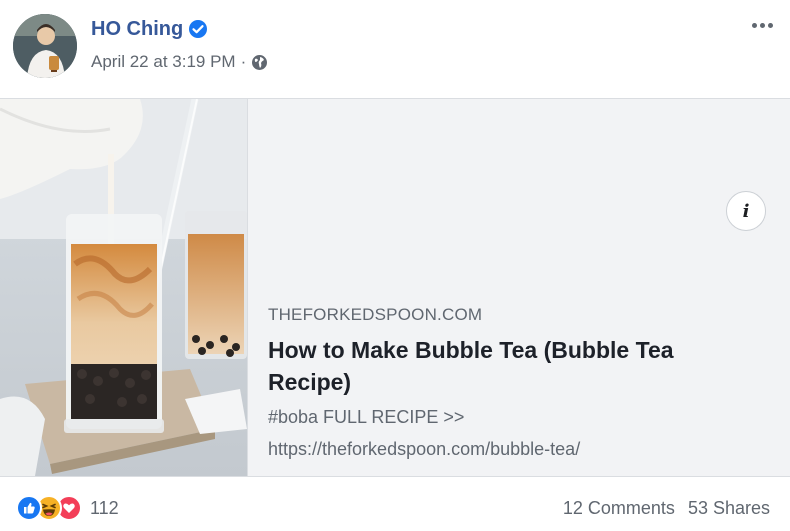  Describe the element at coordinates (762, 25) in the screenshot. I see `more-options-icon` at that location.